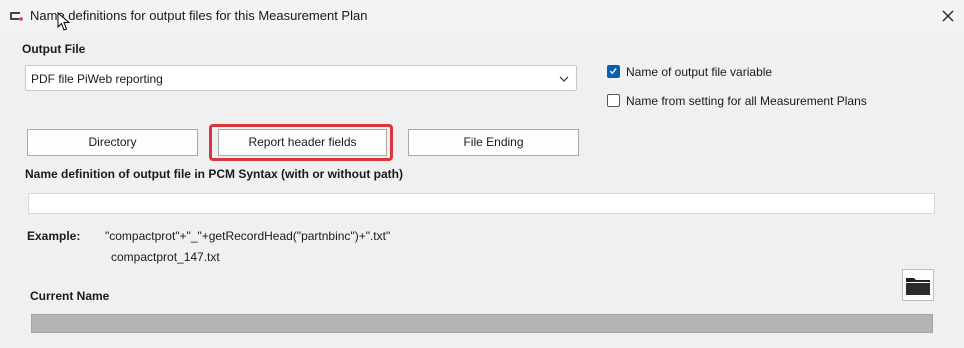  What do you see at coordinates (564, 79) in the screenshot?
I see `chevron-down-icon` at bounding box center [564, 79].